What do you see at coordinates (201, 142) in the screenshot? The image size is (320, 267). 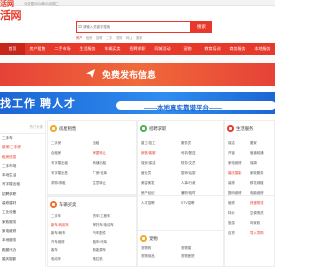 I see `card-link: 服务员` at bounding box center [201, 142].